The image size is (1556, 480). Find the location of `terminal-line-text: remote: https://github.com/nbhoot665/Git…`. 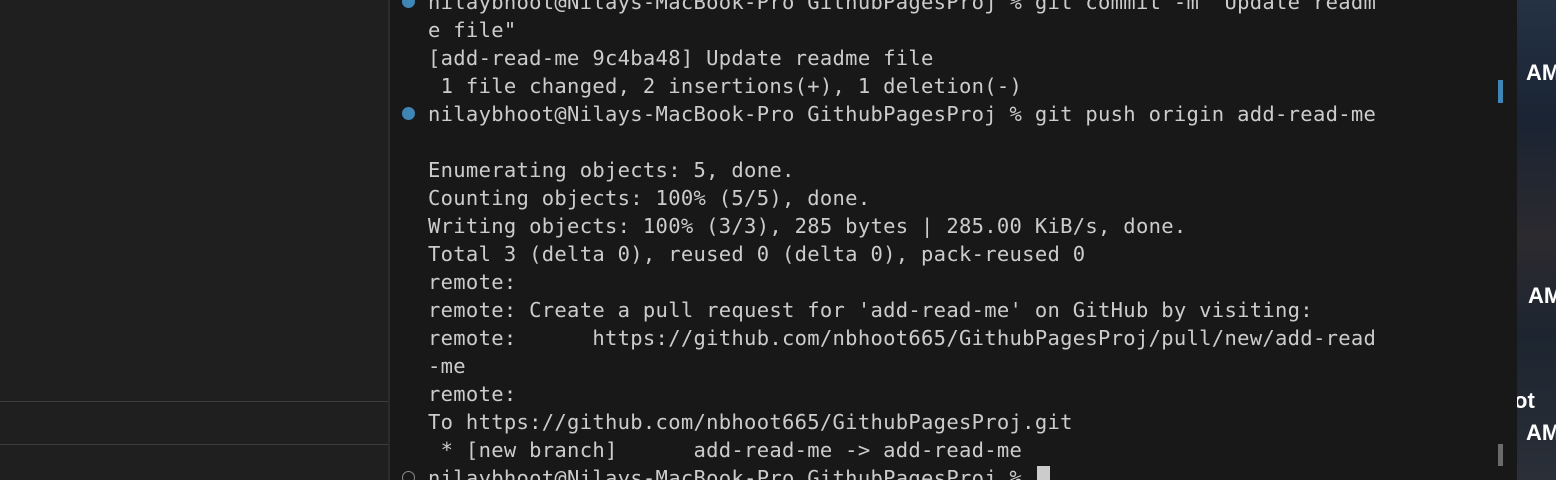

terminal-line-text: remote: https://github.com/nbhoot665/Git… is located at coordinates (902, 338).